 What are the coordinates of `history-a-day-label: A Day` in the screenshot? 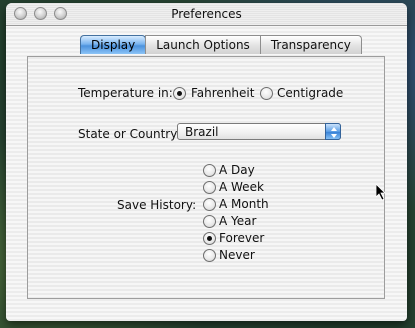 It's located at (237, 170).